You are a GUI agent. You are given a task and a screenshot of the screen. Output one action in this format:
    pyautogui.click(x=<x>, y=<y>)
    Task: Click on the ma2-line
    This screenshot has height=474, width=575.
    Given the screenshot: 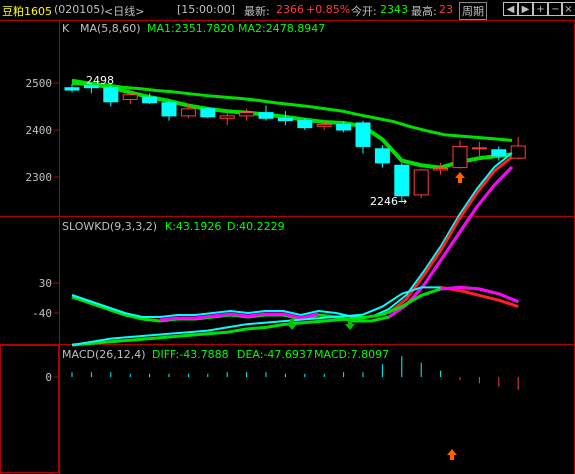 What is the action you would take?
    pyautogui.click(x=292, y=110)
    